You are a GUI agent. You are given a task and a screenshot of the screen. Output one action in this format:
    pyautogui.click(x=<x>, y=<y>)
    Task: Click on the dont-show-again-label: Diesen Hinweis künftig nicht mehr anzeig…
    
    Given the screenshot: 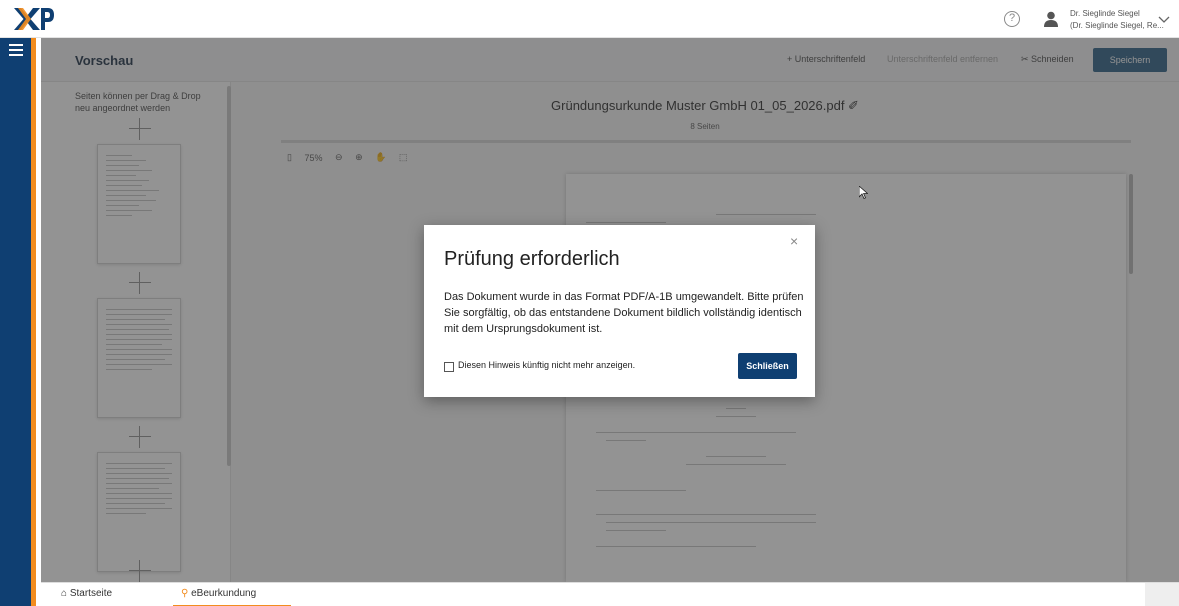 What is the action you would take?
    pyautogui.click(x=546, y=365)
    